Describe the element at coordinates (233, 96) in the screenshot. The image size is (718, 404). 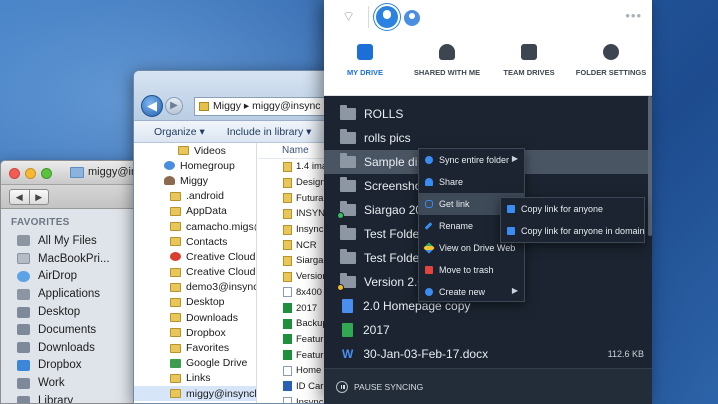
I see `explorer-title-bar: ◀ ▶ Miggy ▸ miggy@insync` at that location.